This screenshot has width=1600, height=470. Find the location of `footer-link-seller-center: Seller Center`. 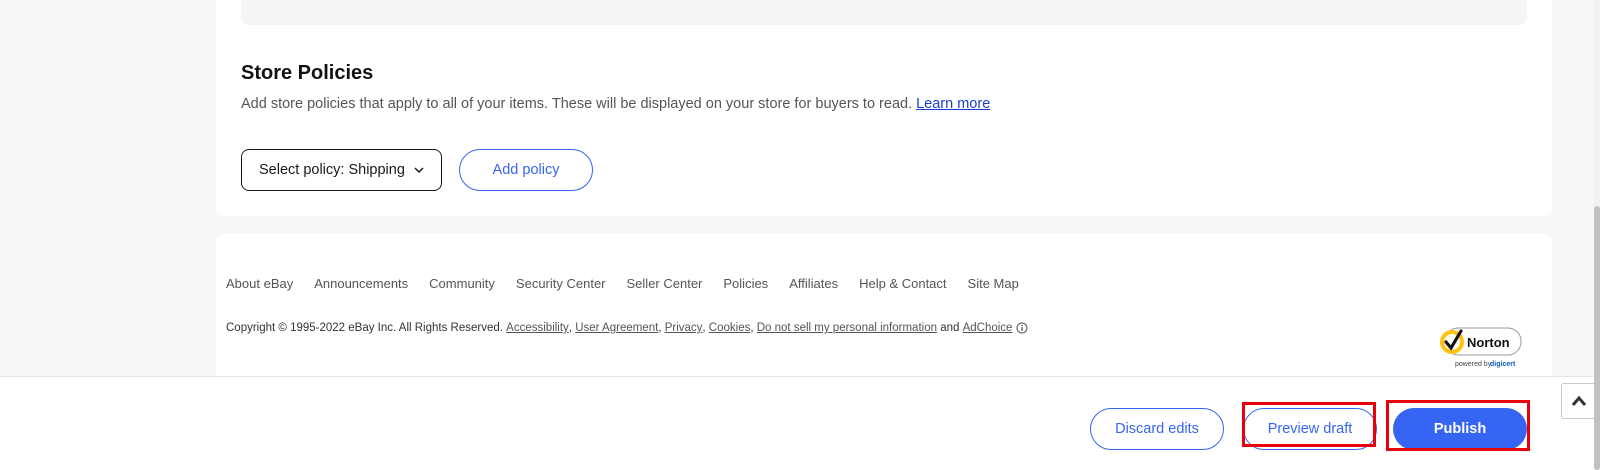

footer-link-seller-center: Seller Center is located at coordinates (665, 283).